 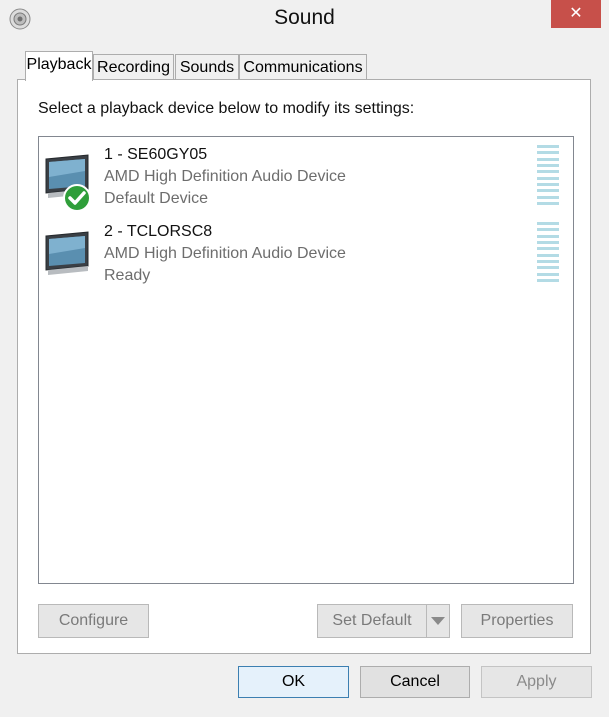 I want to click on close-icon: ✕, so click(x=576, y=13).